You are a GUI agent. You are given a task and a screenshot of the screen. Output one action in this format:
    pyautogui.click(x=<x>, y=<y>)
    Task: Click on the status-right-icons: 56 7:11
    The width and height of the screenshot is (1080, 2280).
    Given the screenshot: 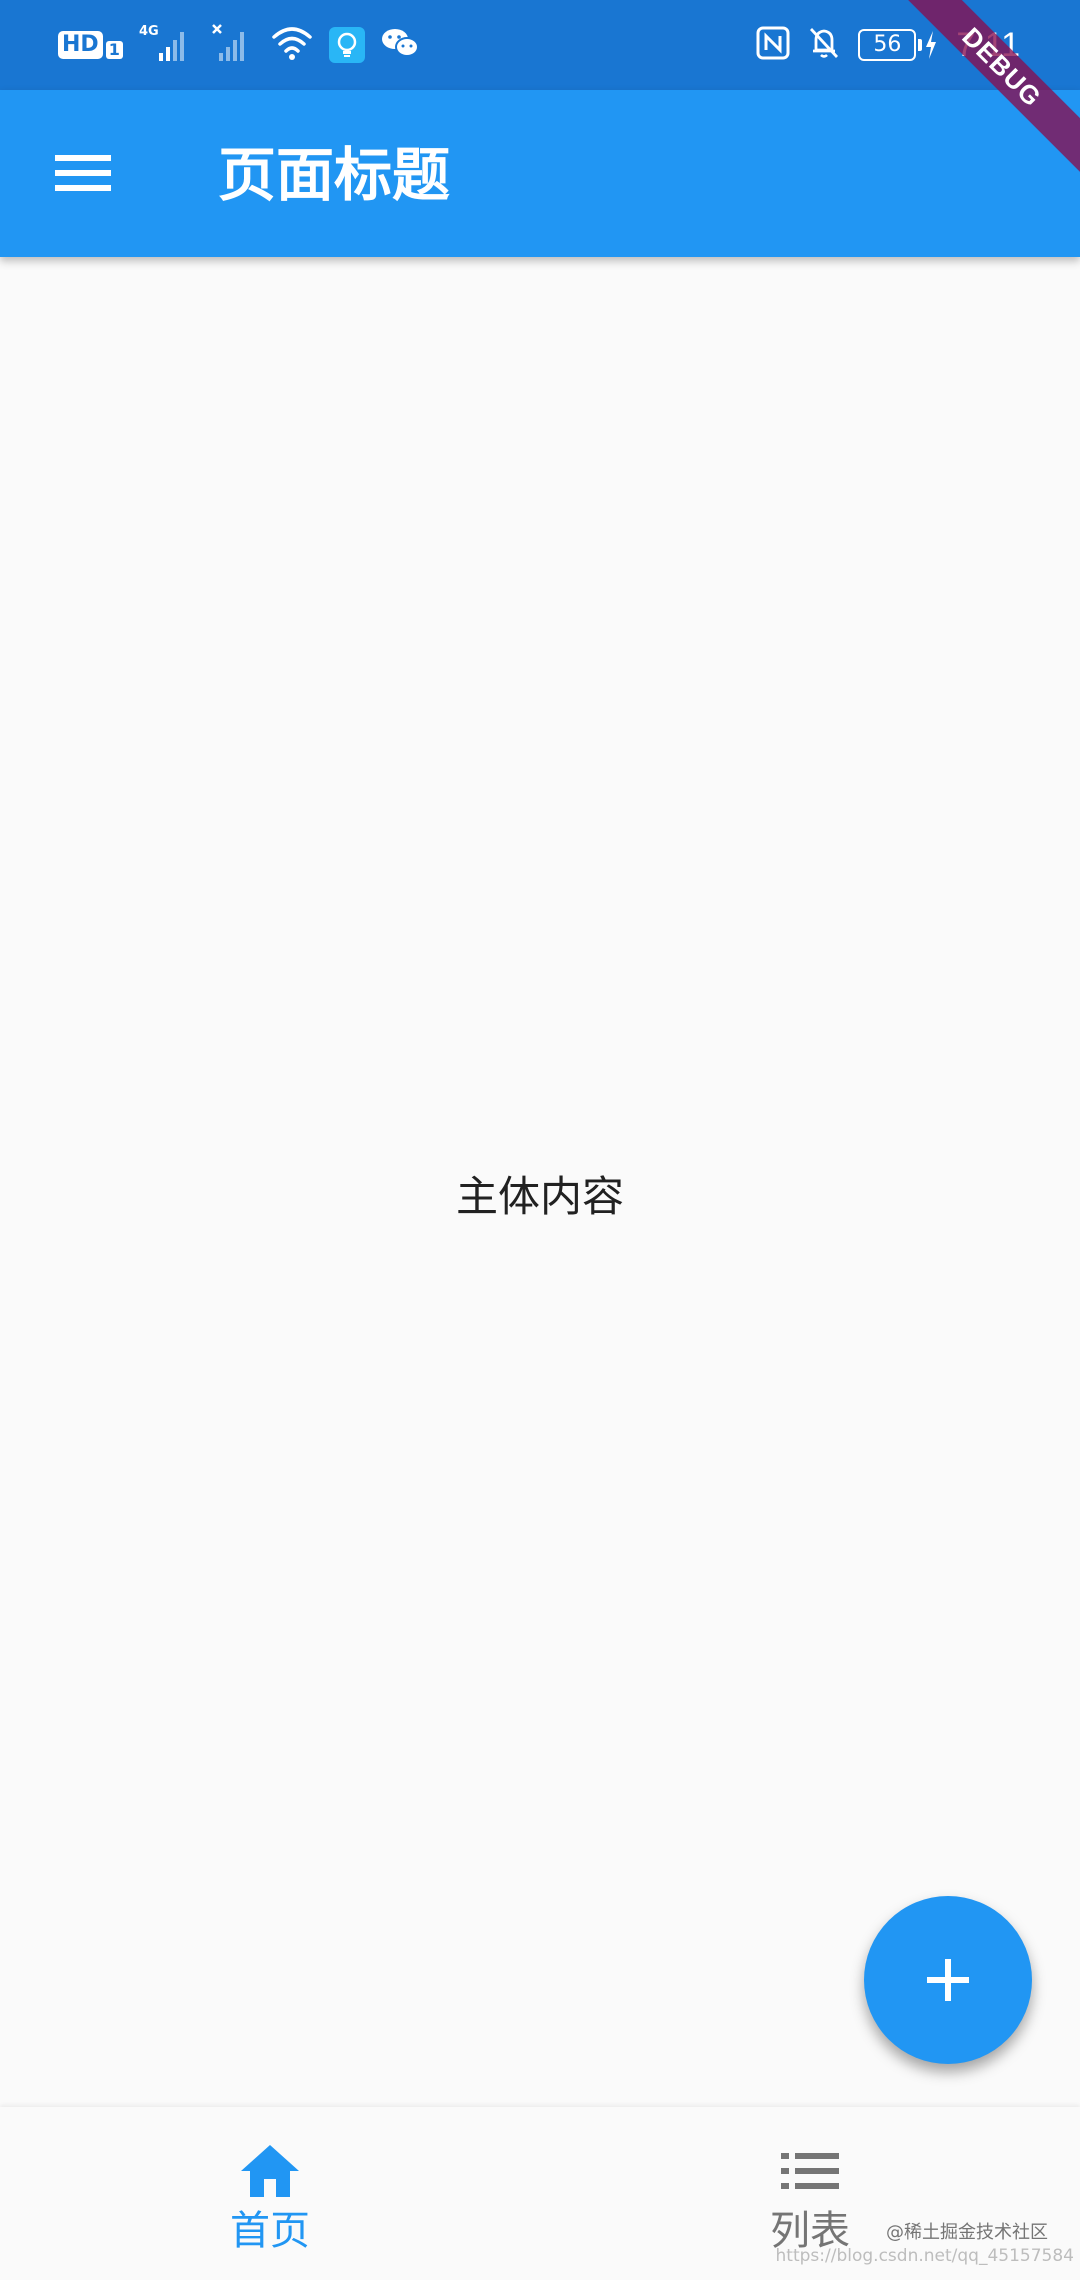 What is the action you would take?
    pyautogui.click(x=888, y=45)
    